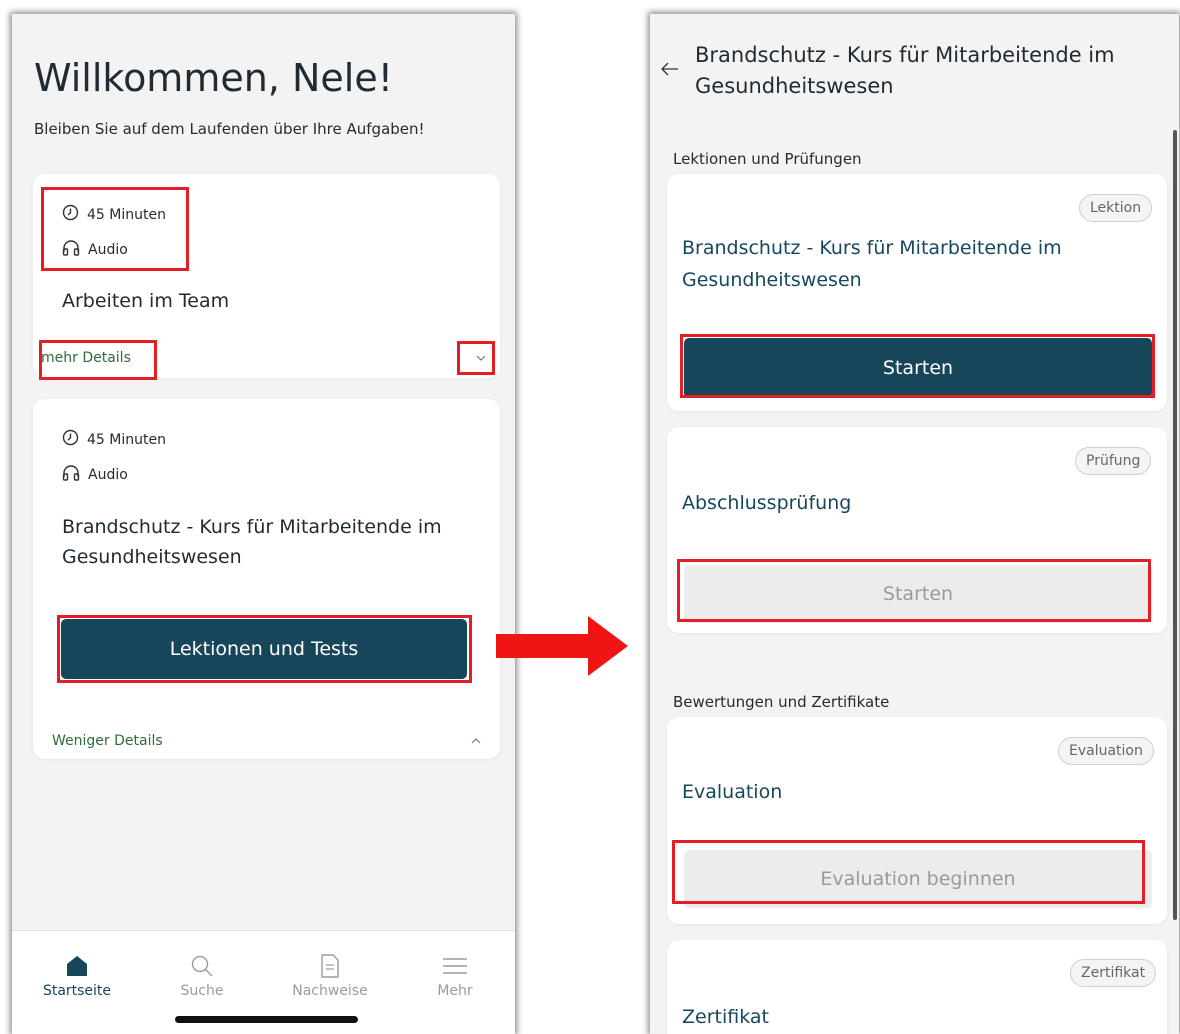 The width and height of the screenshot is (1180, 1034). I want to click on certificate-card: Zertifikat Zertifikat, so click(917, 987).